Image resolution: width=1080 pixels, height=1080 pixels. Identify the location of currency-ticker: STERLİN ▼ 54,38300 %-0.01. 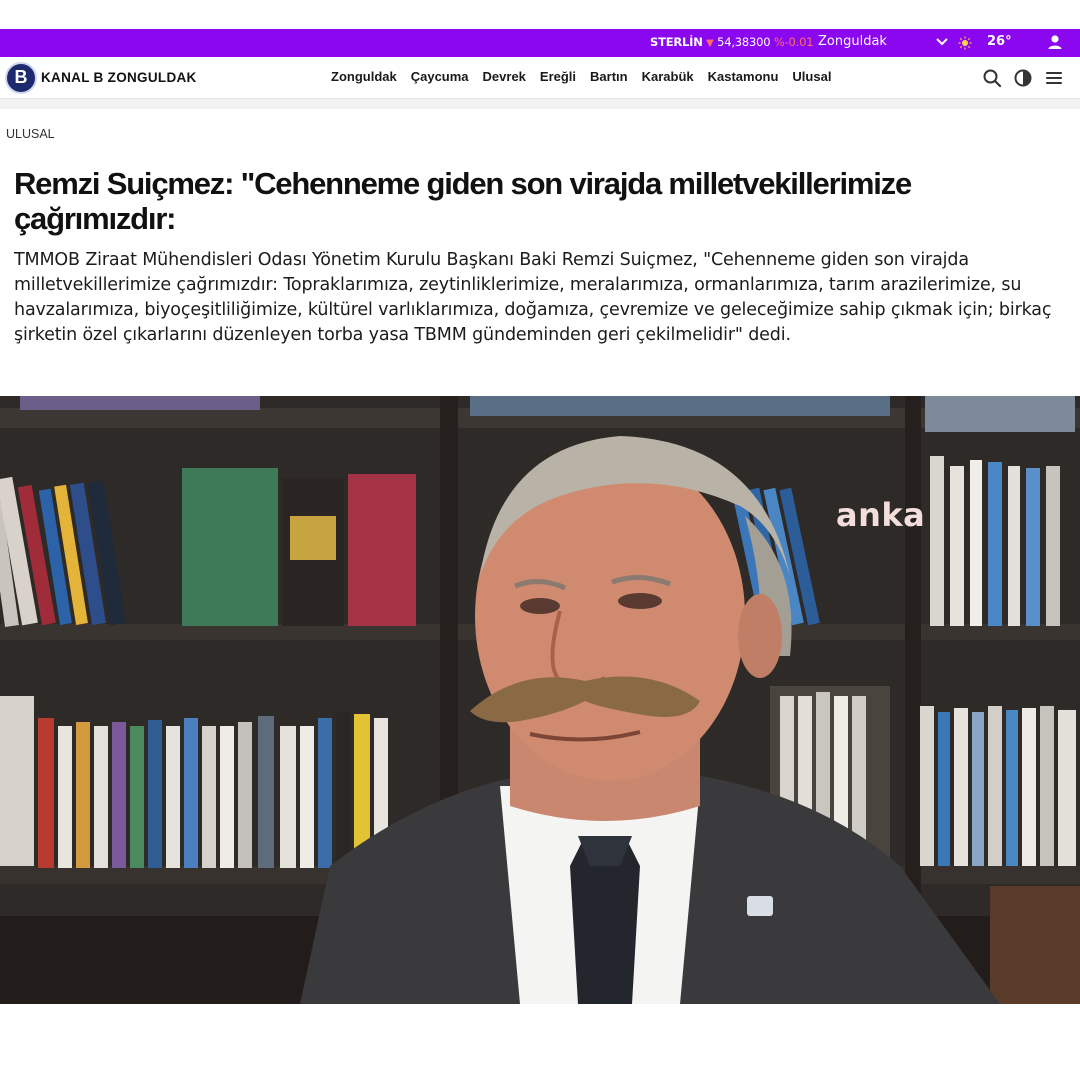
(732, 42).